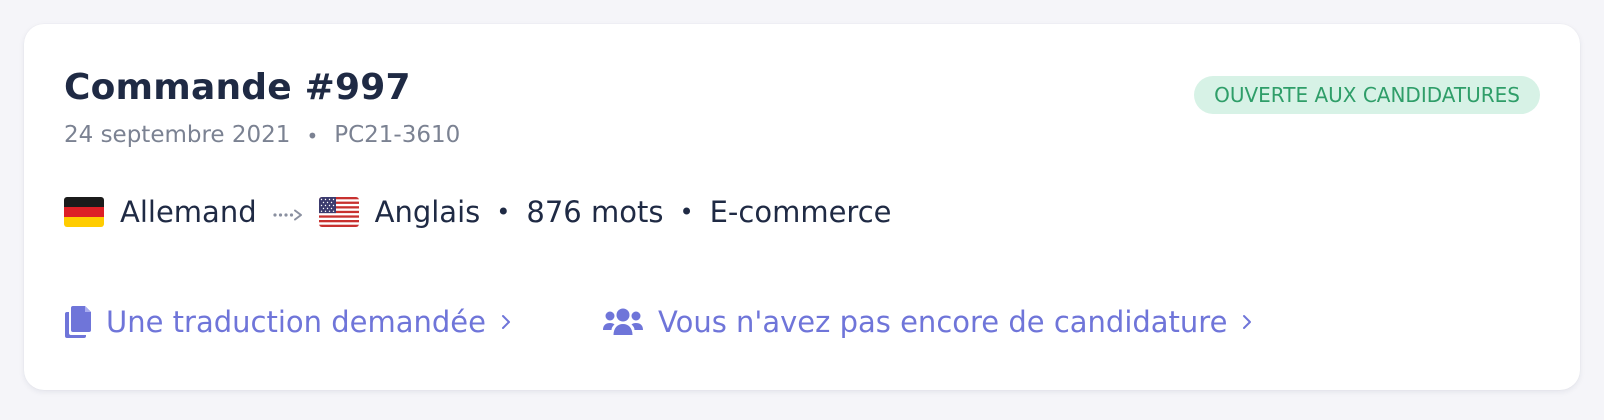  I want to click on dotted-arrow-right-icon, so click(288, 212).